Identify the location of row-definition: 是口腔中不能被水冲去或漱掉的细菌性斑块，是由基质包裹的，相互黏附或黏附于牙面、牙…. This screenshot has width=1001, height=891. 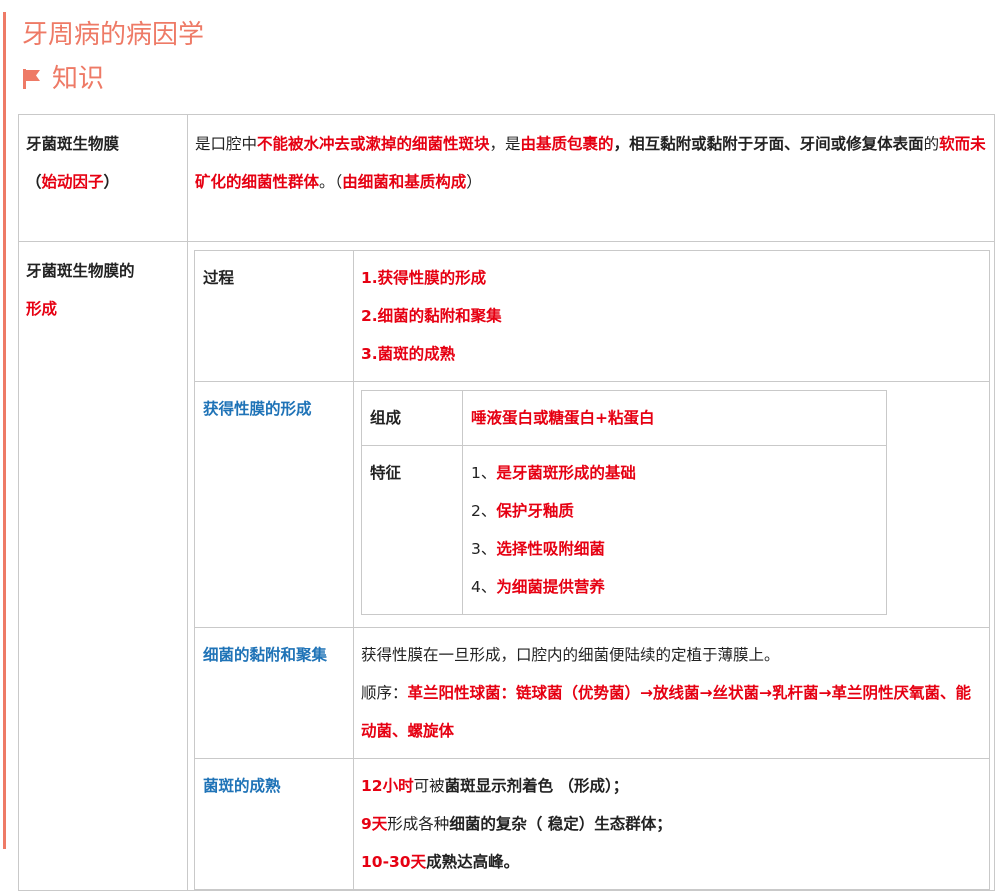
(591, 178).